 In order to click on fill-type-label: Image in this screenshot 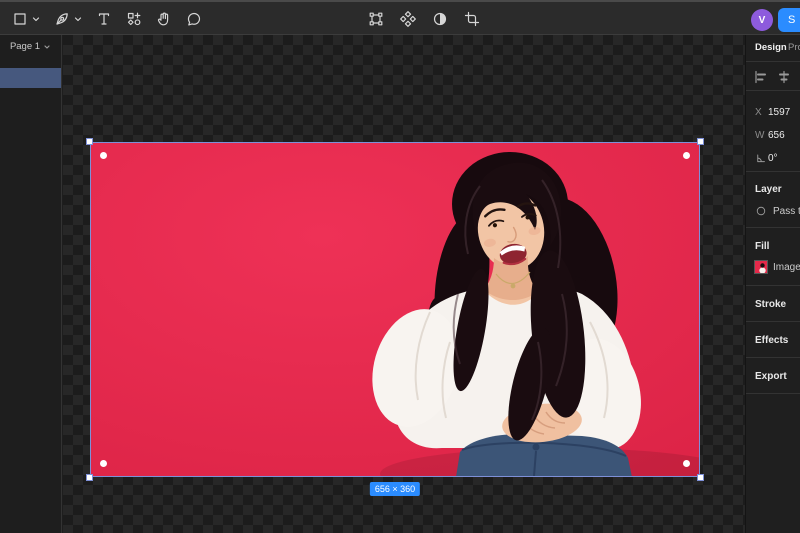, I will do `click(786, 267)`.